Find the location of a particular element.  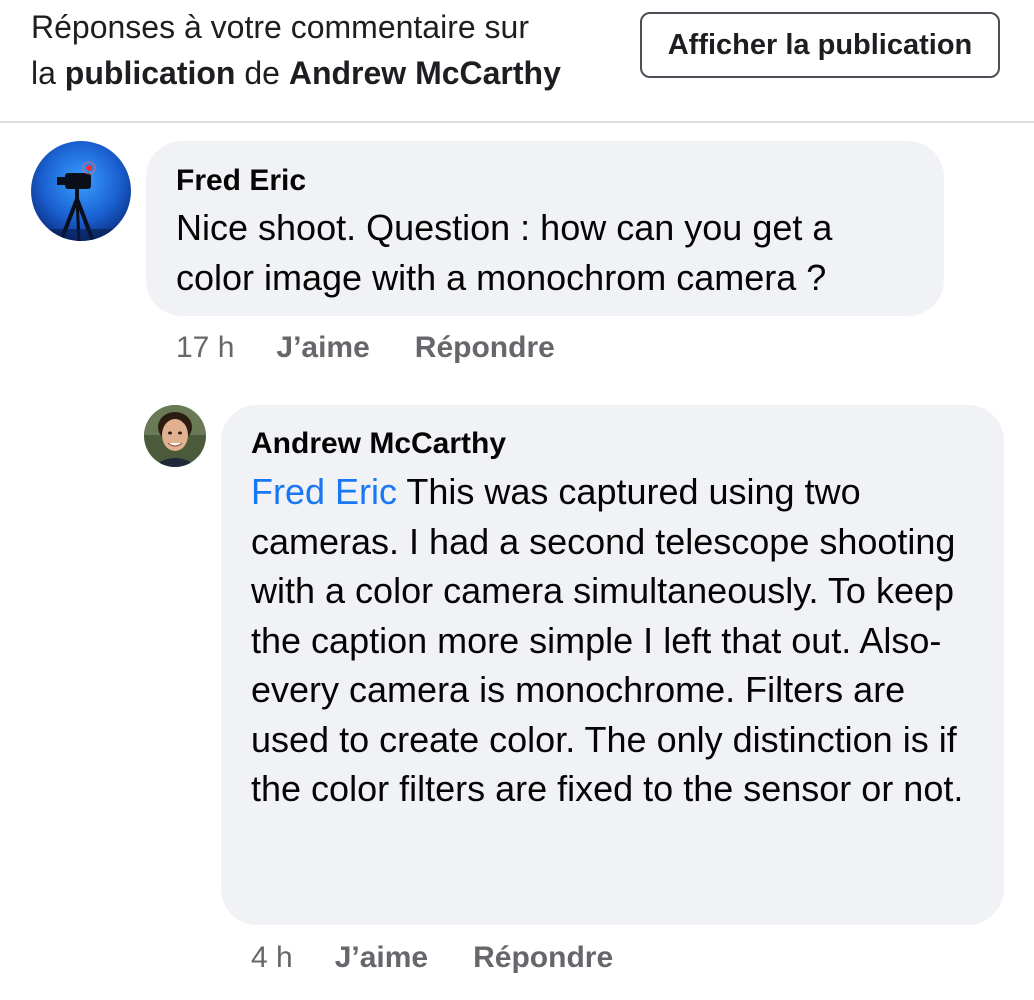

profile-photo-icon is located at coordinates (175, 436).